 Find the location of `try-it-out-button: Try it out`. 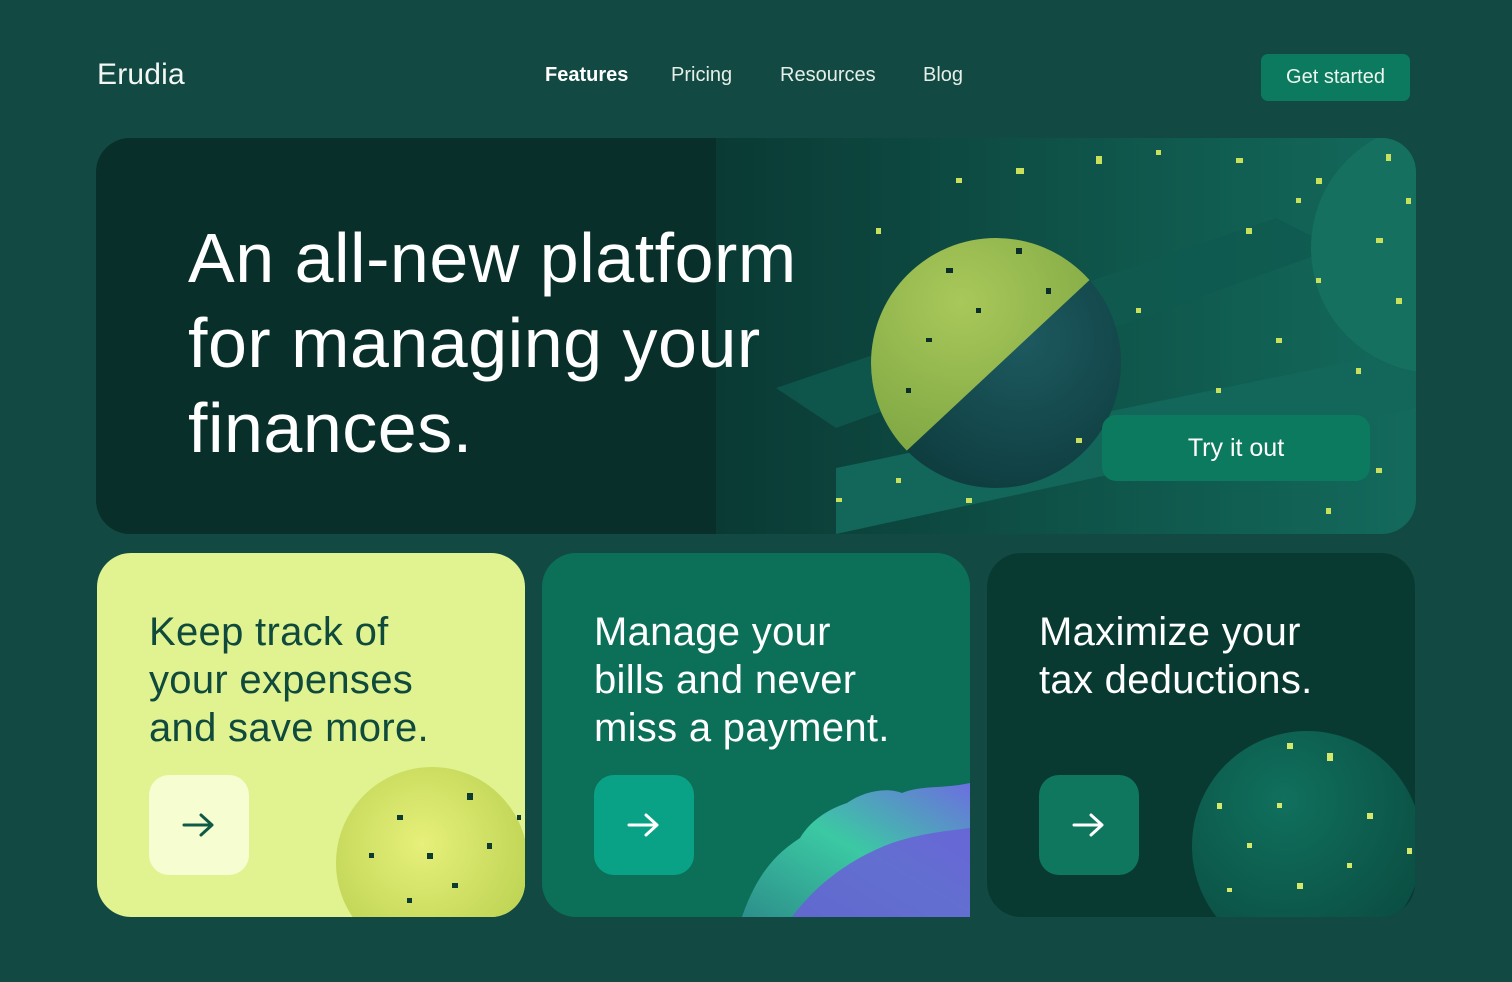

try-it-out-button: Try it out is located at coordinates (1236, 448).